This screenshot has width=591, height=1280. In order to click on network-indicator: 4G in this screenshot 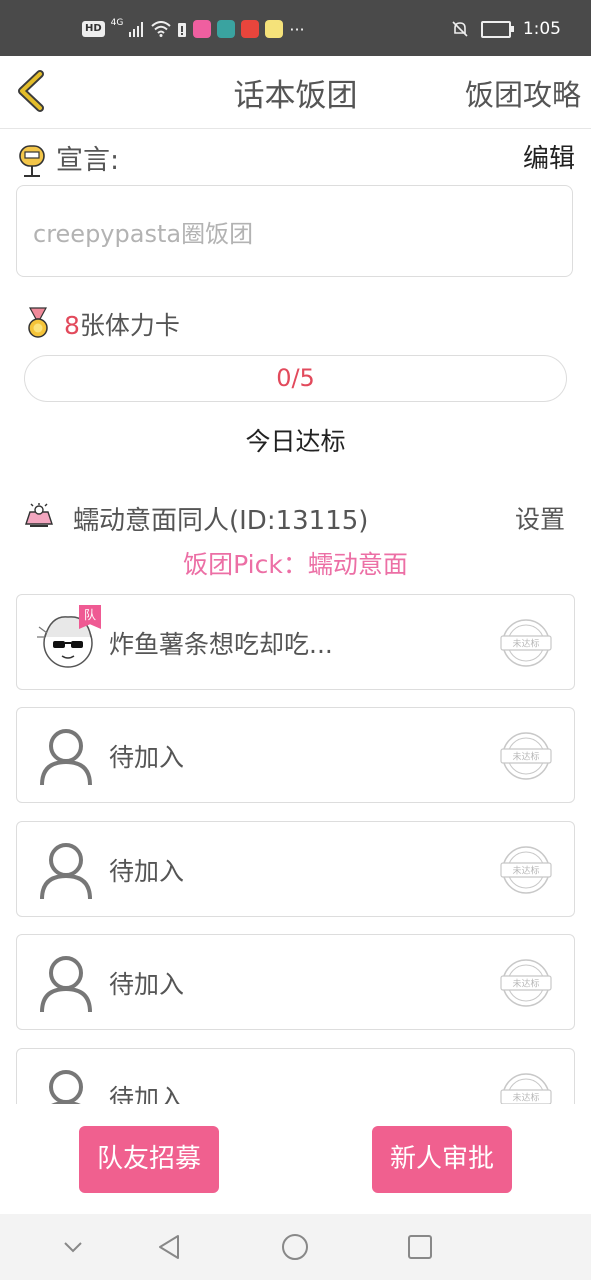, I will do `click(117, 23)`.